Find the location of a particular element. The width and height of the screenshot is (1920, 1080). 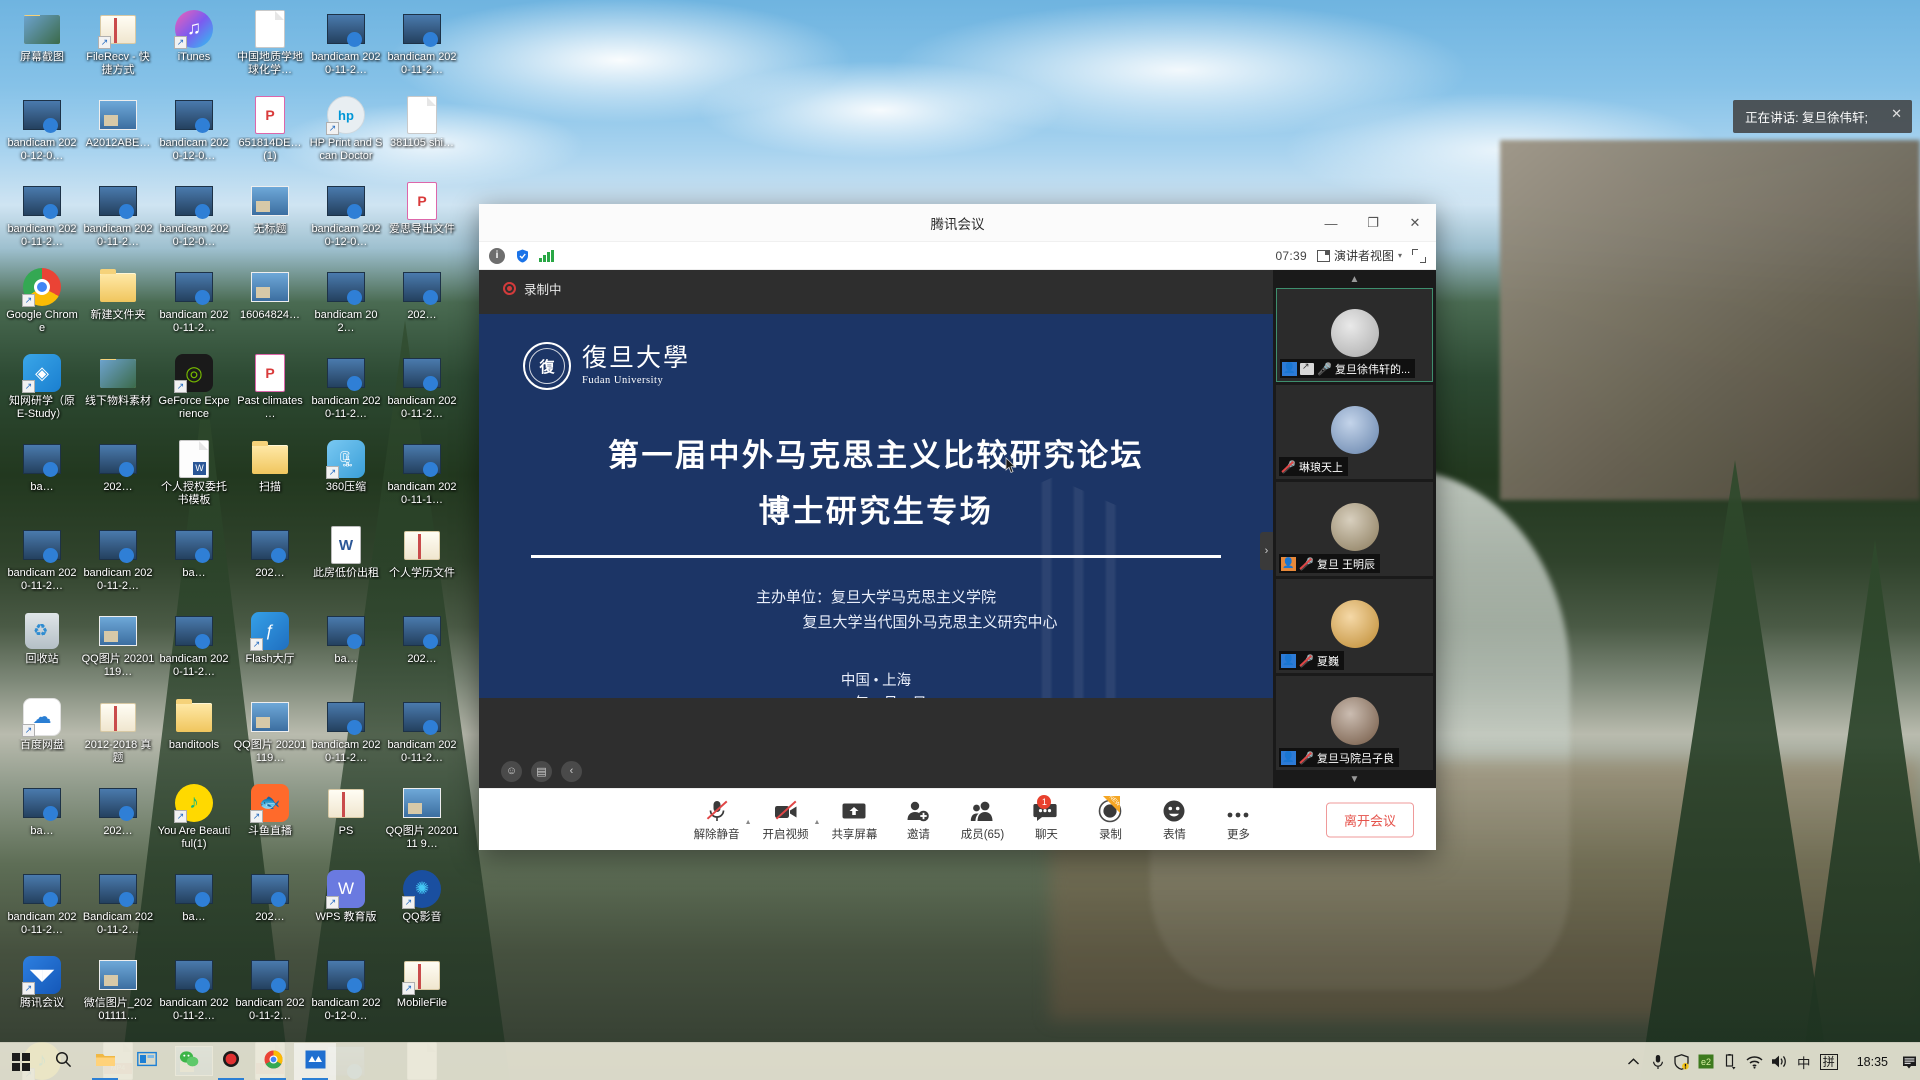

search-button is located at coordinates (63, 1061).